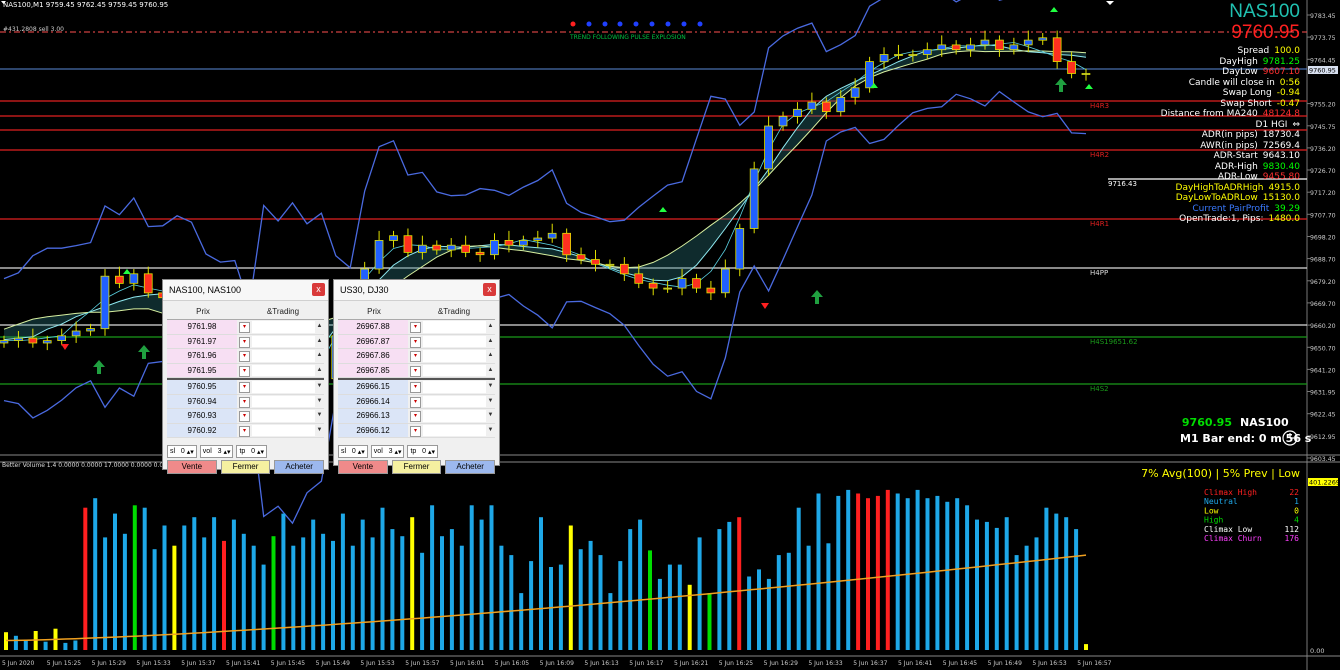  What do you see at coordinates (373, 356) in the screenshot?
I see `ask-price: 26967.86` at bounding box center [373, 356].